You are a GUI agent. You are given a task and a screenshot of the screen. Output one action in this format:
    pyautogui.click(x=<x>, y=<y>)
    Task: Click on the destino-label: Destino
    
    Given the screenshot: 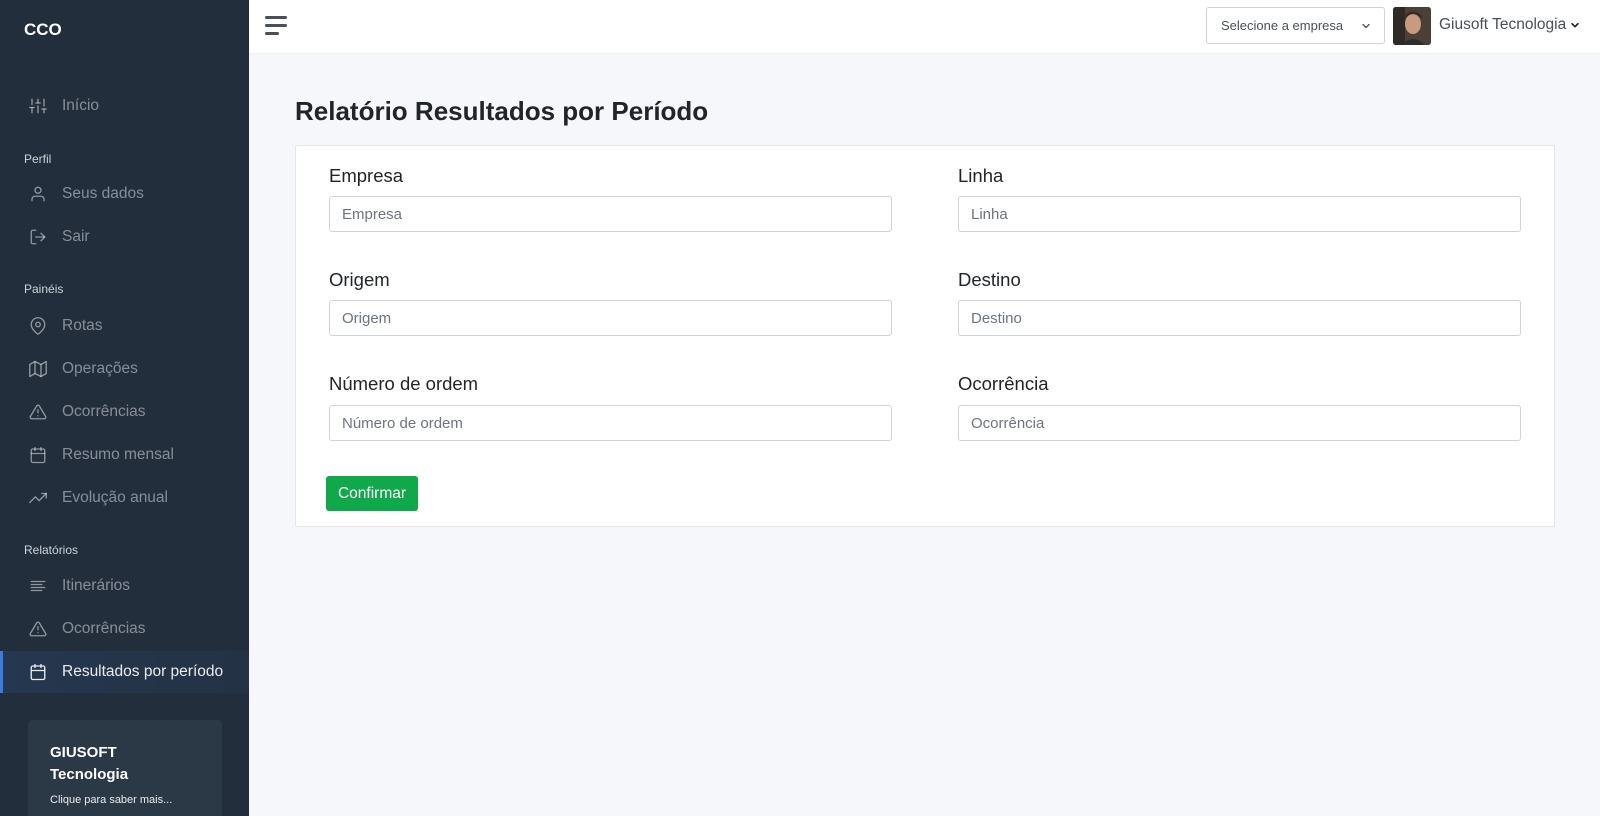 What is the action you would take?
    pyautogui.click(x=989, y=279)
    